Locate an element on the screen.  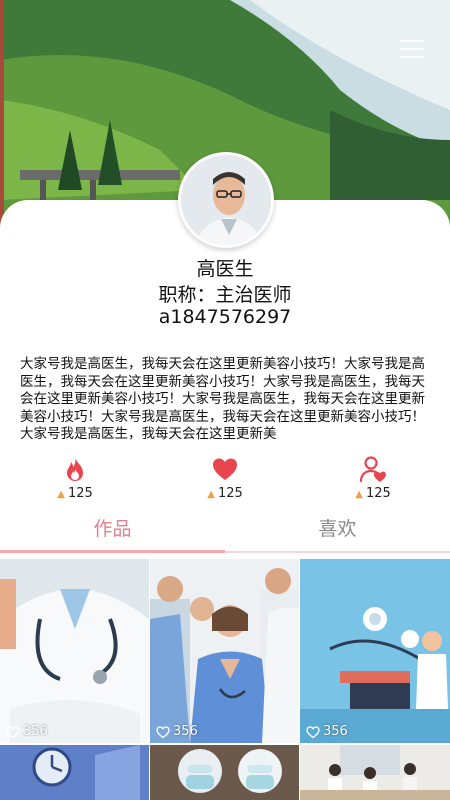
user-heart-icon is located at coordinates (372, 469).